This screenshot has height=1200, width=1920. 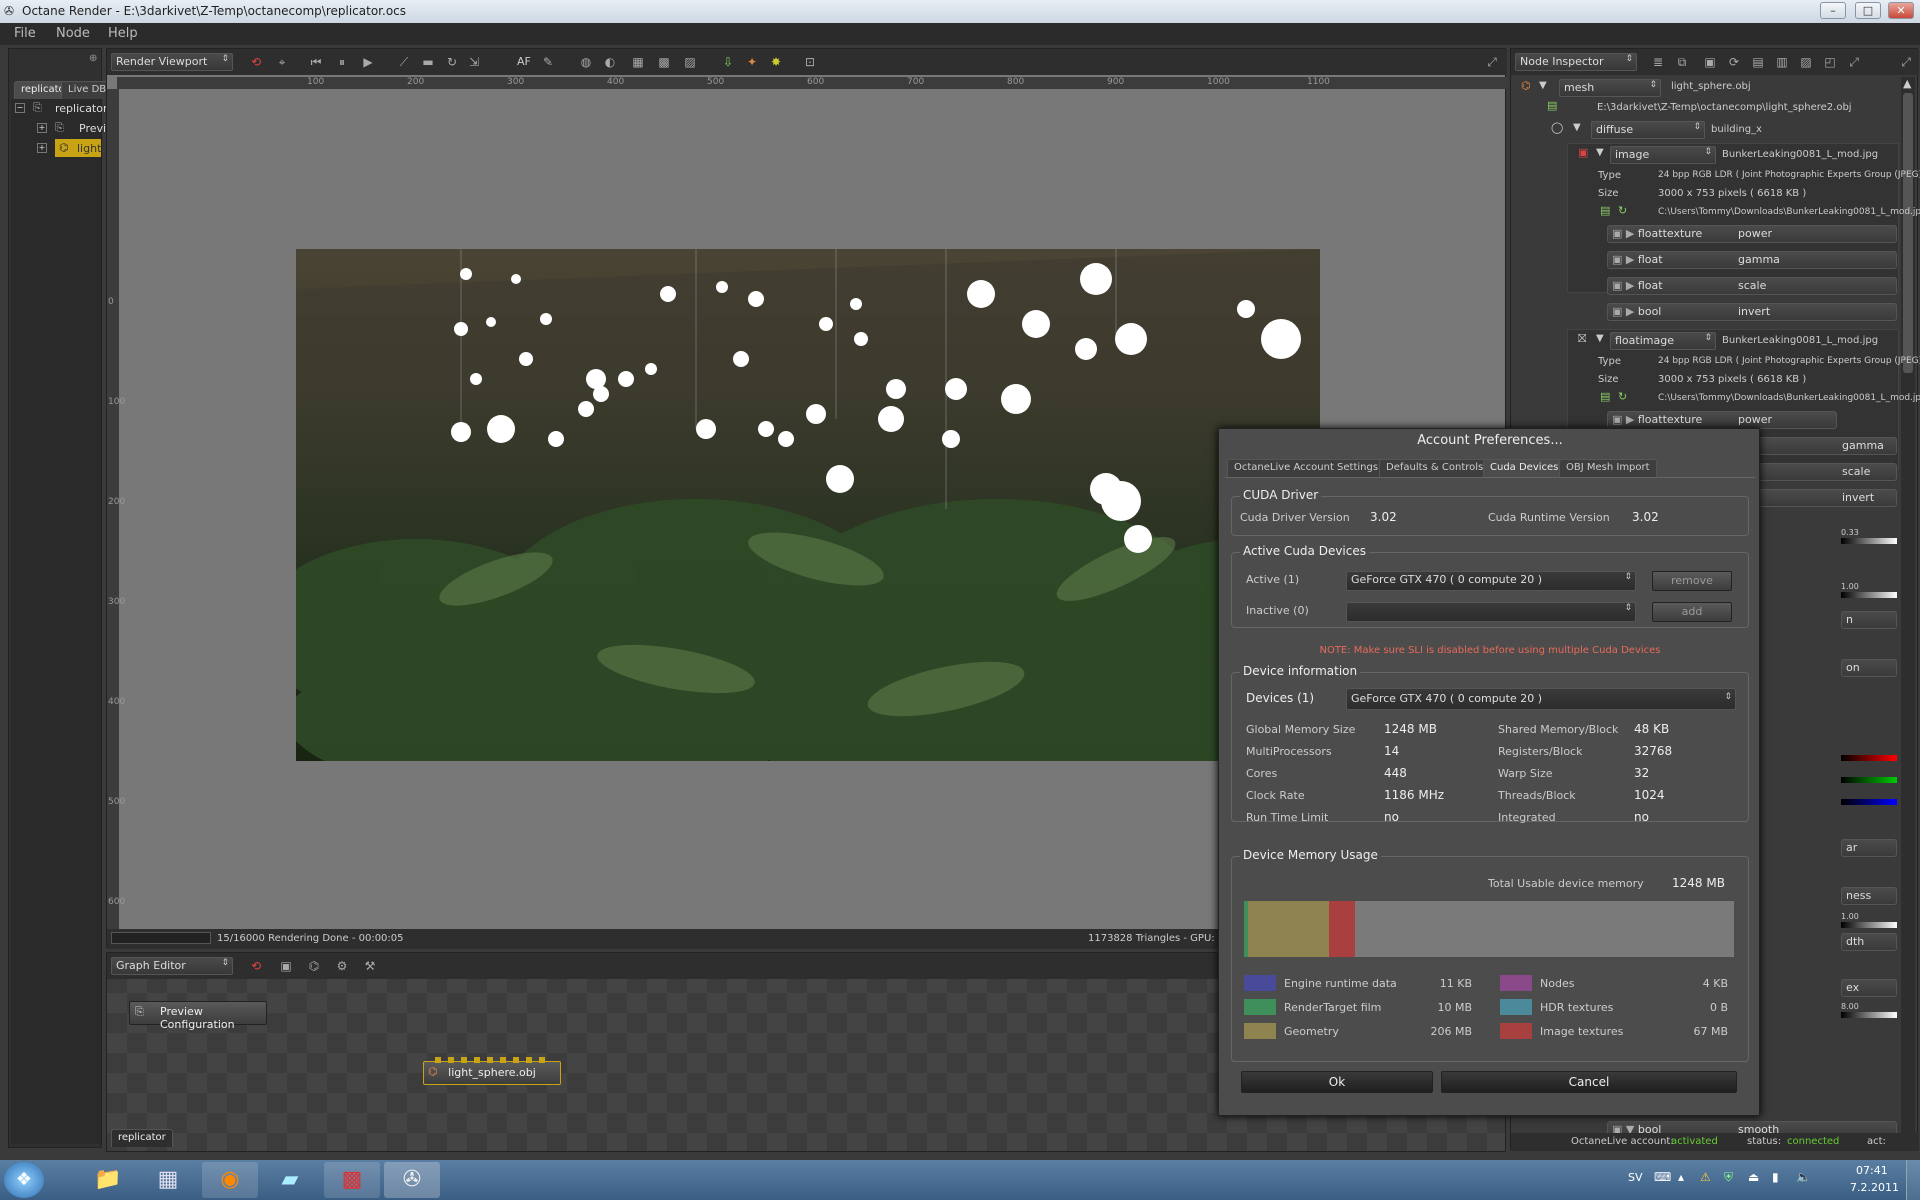 What do you see at coordinates (810, 62) in the screenshot?
I see `lock-icon: ⊡` at bounding box center [810, 62].